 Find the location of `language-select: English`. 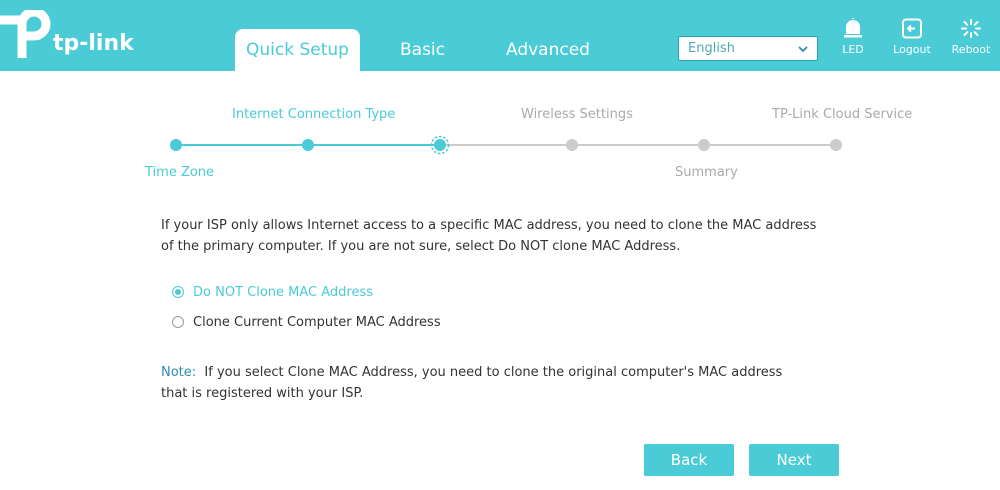

language-select: English is located at coordinates (748, 48).